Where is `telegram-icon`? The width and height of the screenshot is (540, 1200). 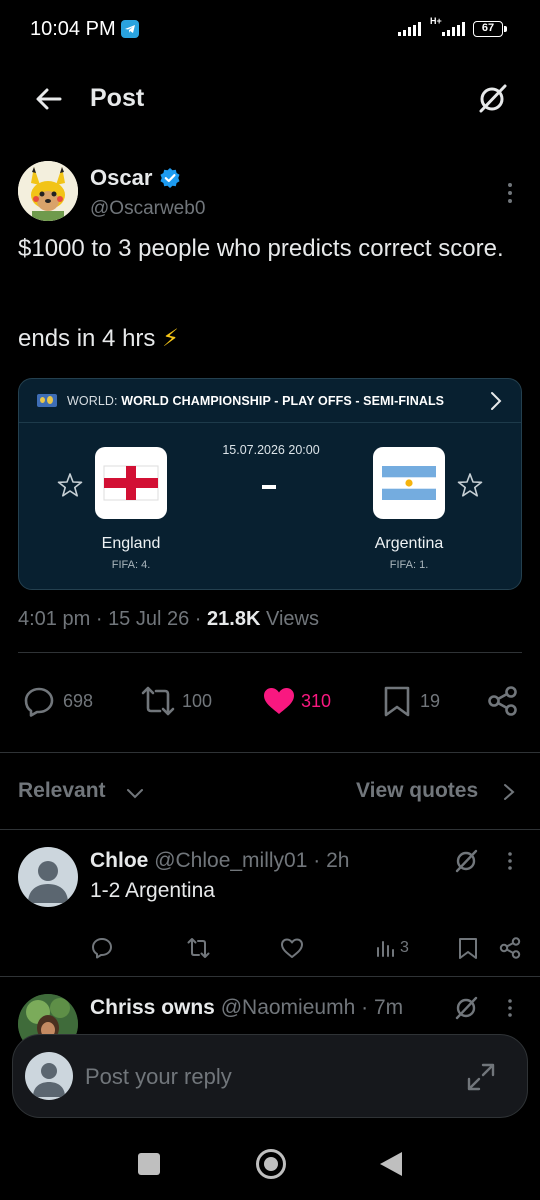 telegram-icon is located at coordinates (130, 29).